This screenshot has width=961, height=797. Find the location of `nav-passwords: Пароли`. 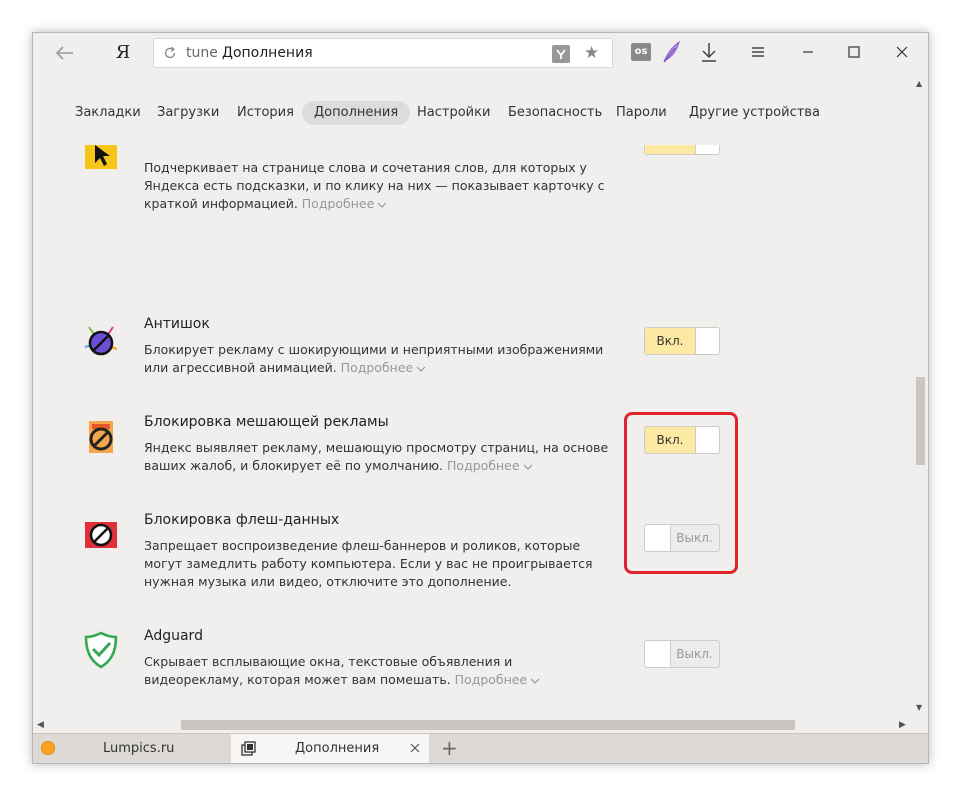

nav-passwords: Пароли is located at coordinates (641, 113).